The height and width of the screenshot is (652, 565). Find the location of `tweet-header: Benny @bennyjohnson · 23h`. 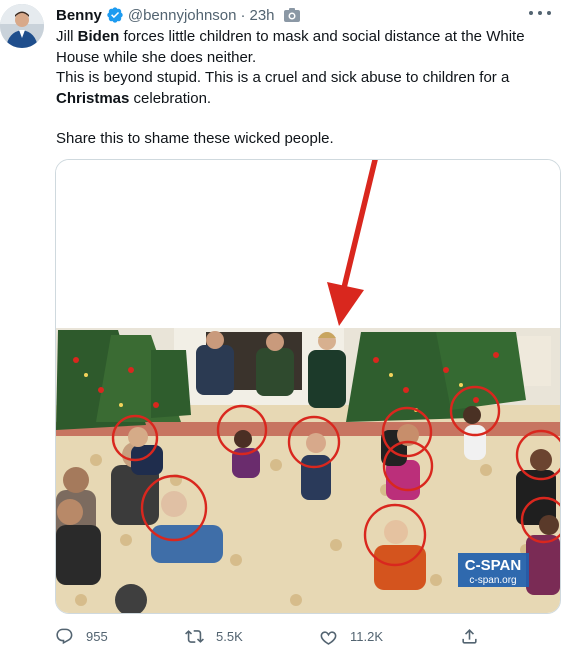

tweet-header: Benny @bennyjohnson · 23h is located at coordinates (178, 15).